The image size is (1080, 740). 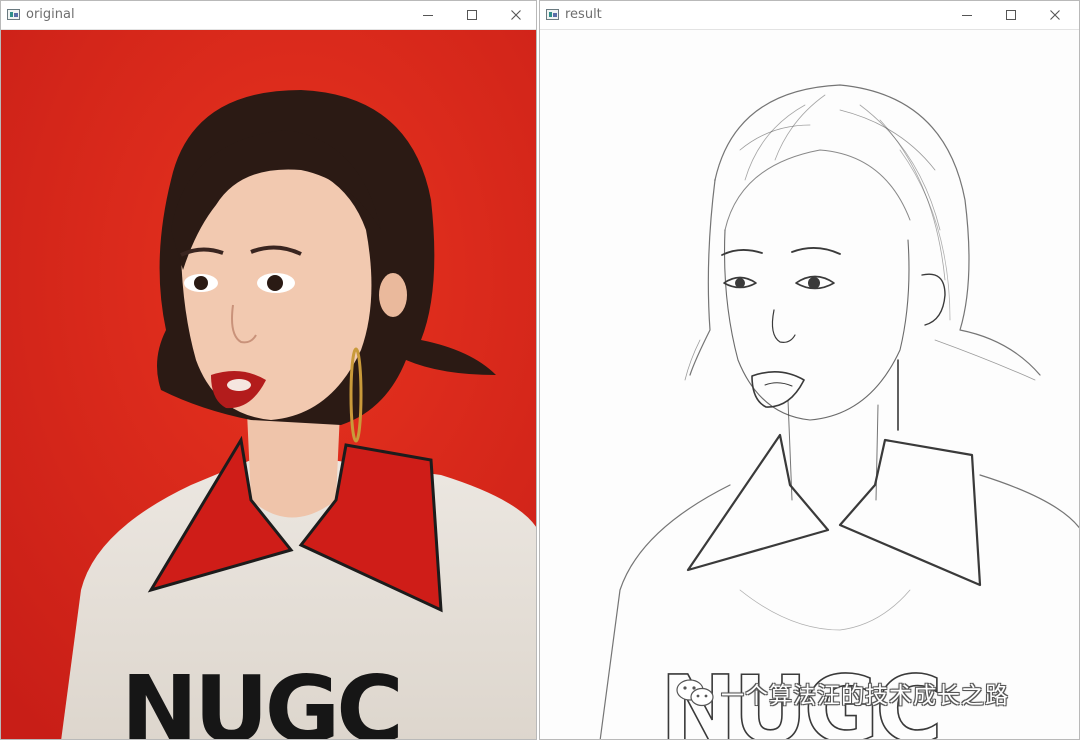 I want to click on watermark-text: 一个算法汪的技术成长之路, so click(x=865, y=696).